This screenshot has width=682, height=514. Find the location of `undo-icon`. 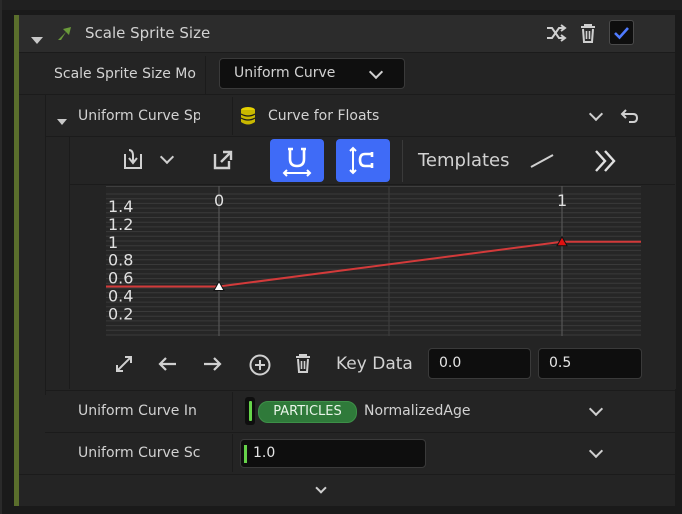

undo-icon is located at coordinates (630, 115).